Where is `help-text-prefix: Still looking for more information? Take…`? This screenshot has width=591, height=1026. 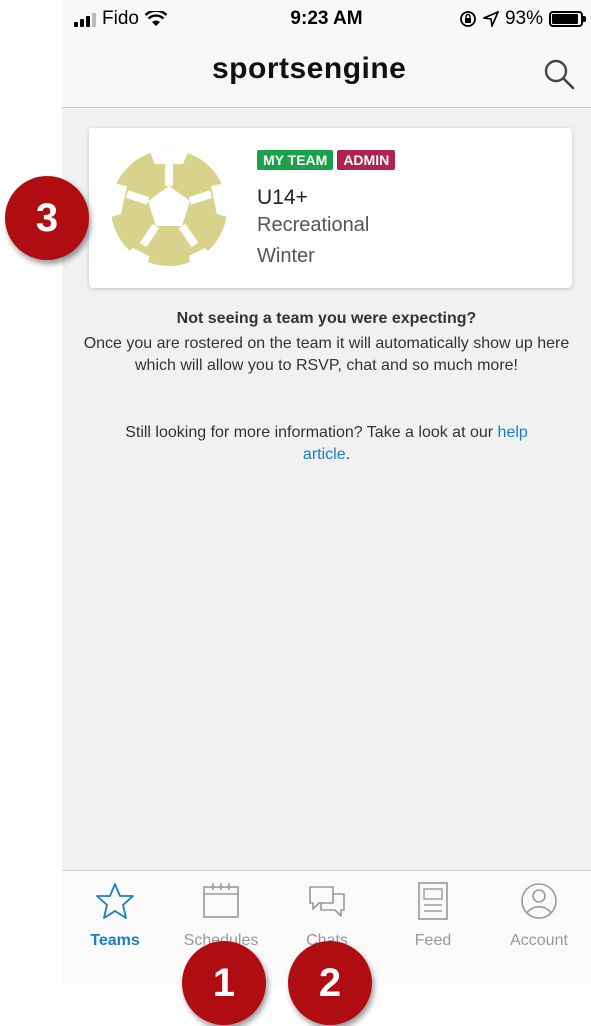 help-text-prefix: Still looking for more information? Take… is located at coordinates (311, 432).